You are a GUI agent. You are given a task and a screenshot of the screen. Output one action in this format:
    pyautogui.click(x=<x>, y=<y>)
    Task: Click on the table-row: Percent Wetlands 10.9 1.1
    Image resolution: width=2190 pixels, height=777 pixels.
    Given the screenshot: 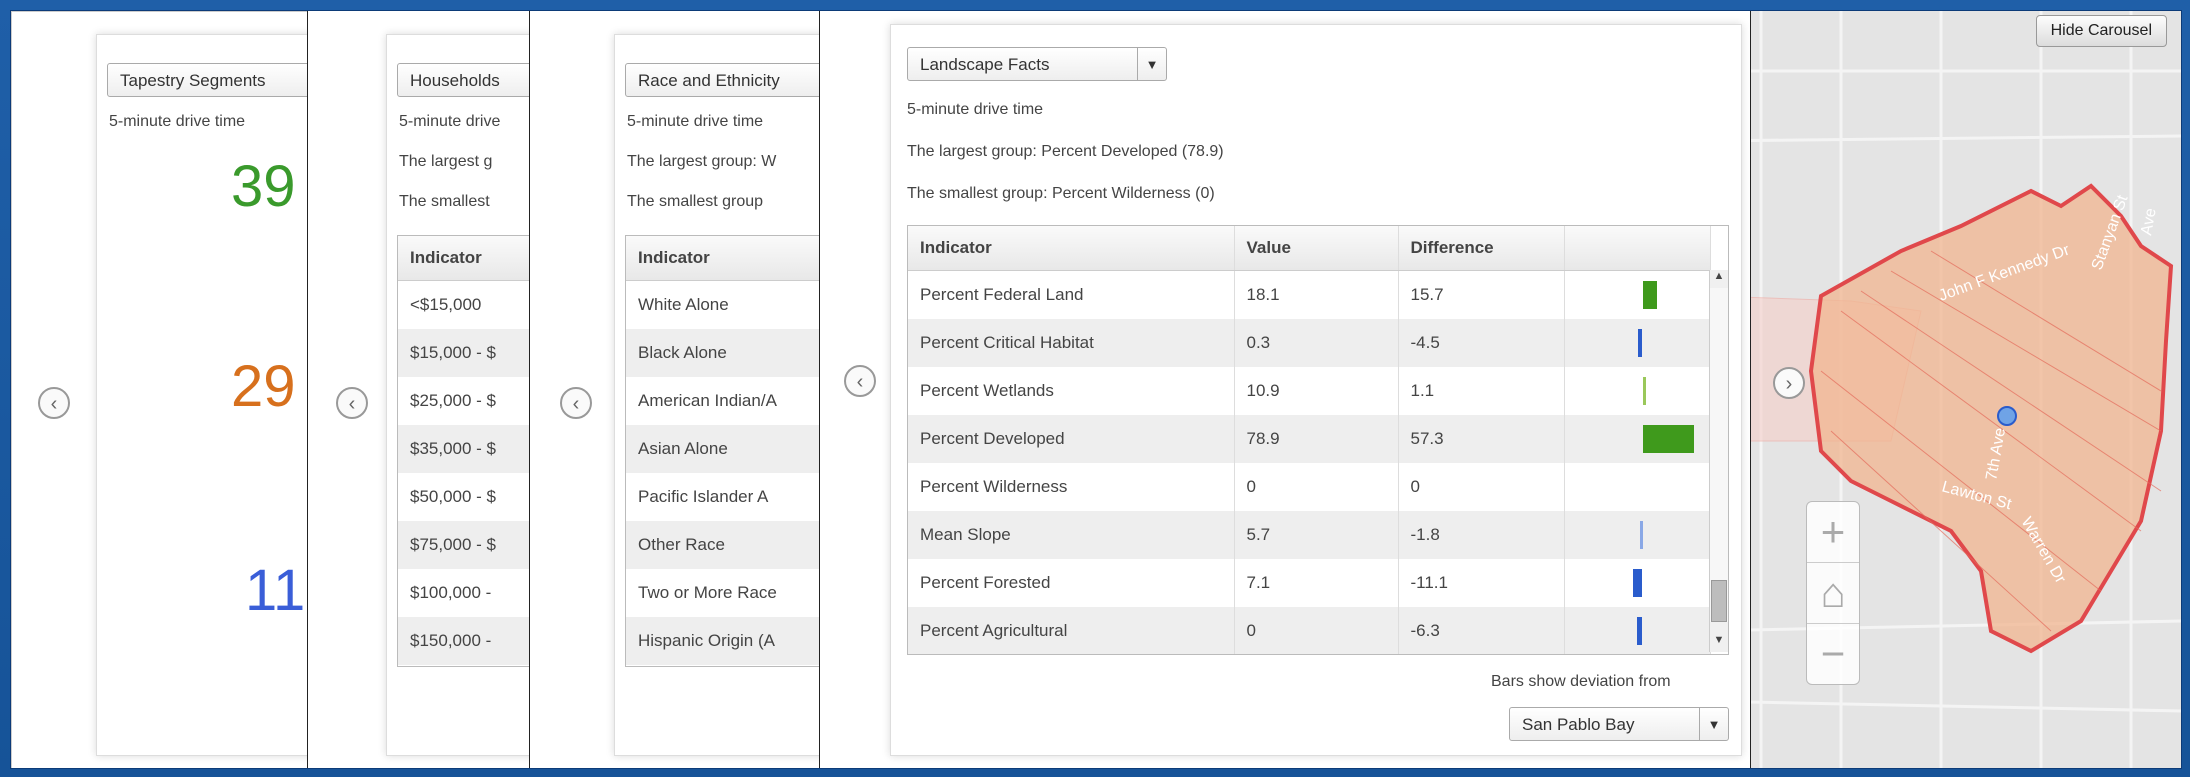 What is the action you would take?
    pyautogui.click(x=1309, y=391)
    